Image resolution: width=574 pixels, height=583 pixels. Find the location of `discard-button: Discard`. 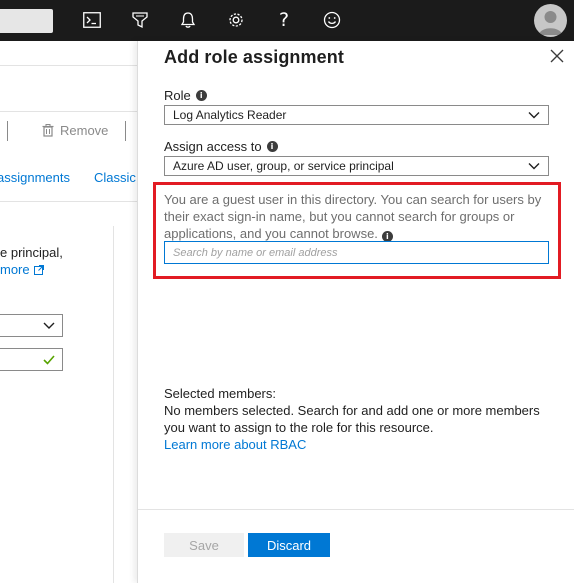

discard-button: Discard is located at coordinates (289, 545).